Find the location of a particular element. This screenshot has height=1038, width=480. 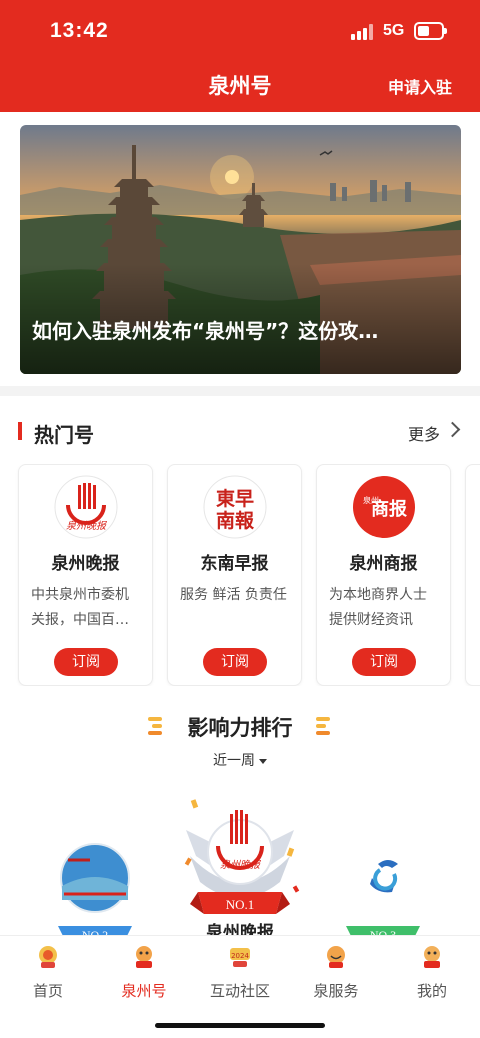

chevron-right-icon is located at coordinates (452, 429).